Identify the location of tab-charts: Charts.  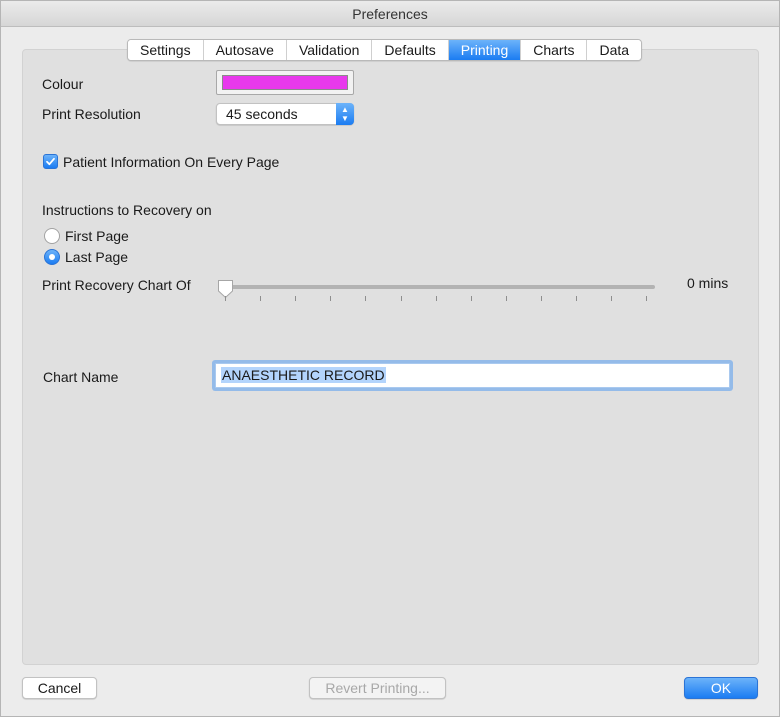
(554, 50).